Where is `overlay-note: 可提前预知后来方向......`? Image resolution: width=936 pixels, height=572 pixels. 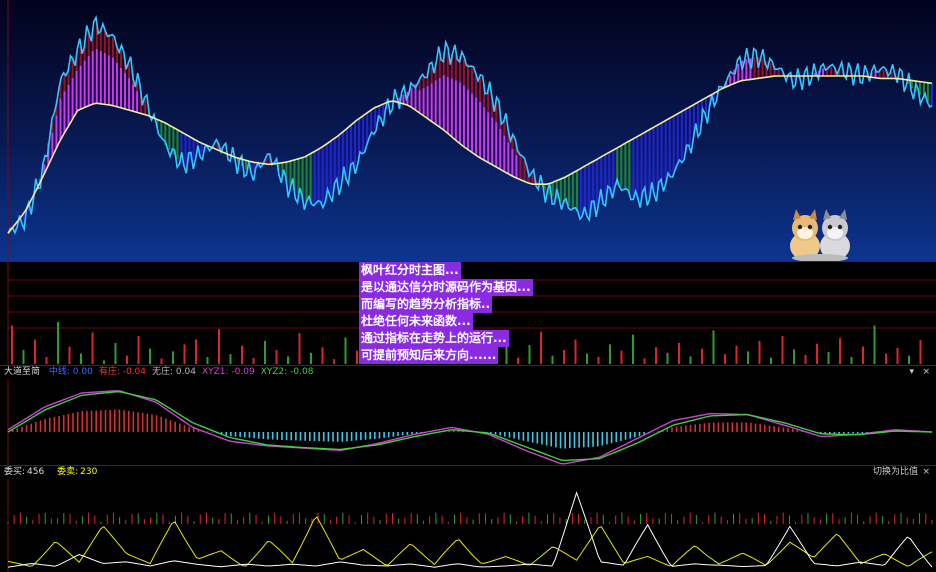 overlay-note: 可提前预知后来方向...... is located at coordinates (429, 355).